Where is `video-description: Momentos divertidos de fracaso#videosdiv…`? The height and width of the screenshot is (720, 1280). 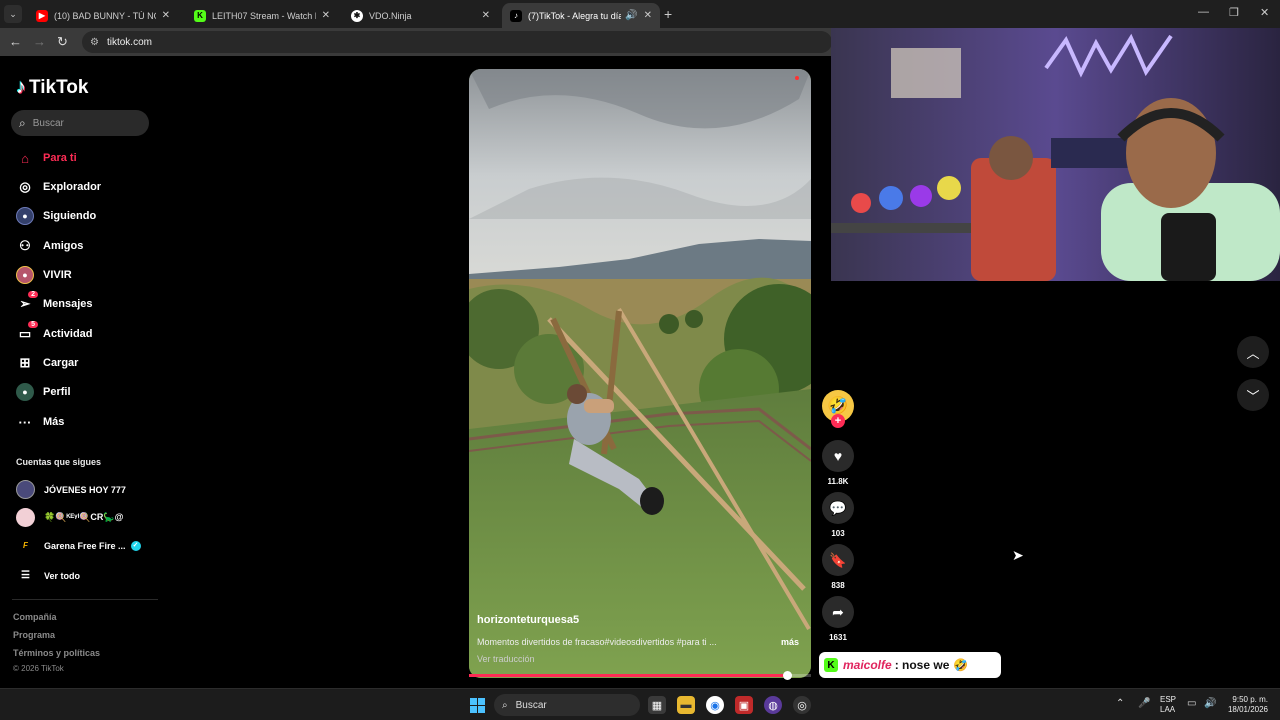
video-description: Momentos divertidos de fracaso#videosdiv… is located at coordinates (597, 642).